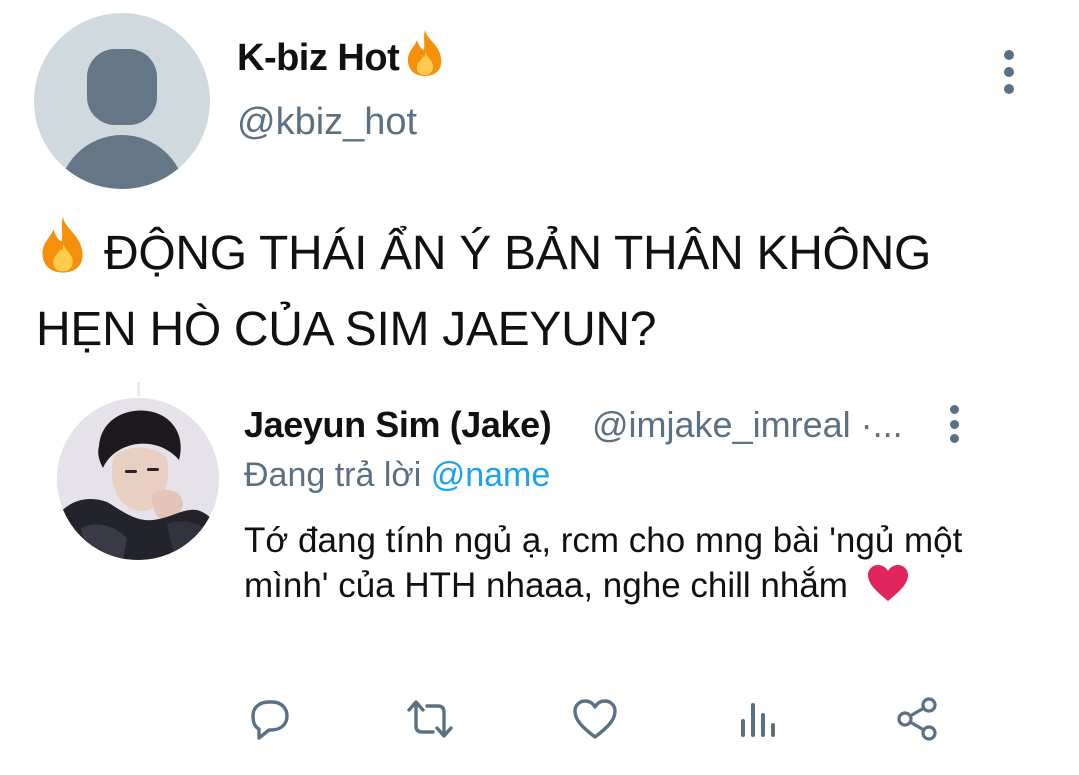 The image size is (1079, 775). I want to click on avatar-body-shape, so click(122, 162).